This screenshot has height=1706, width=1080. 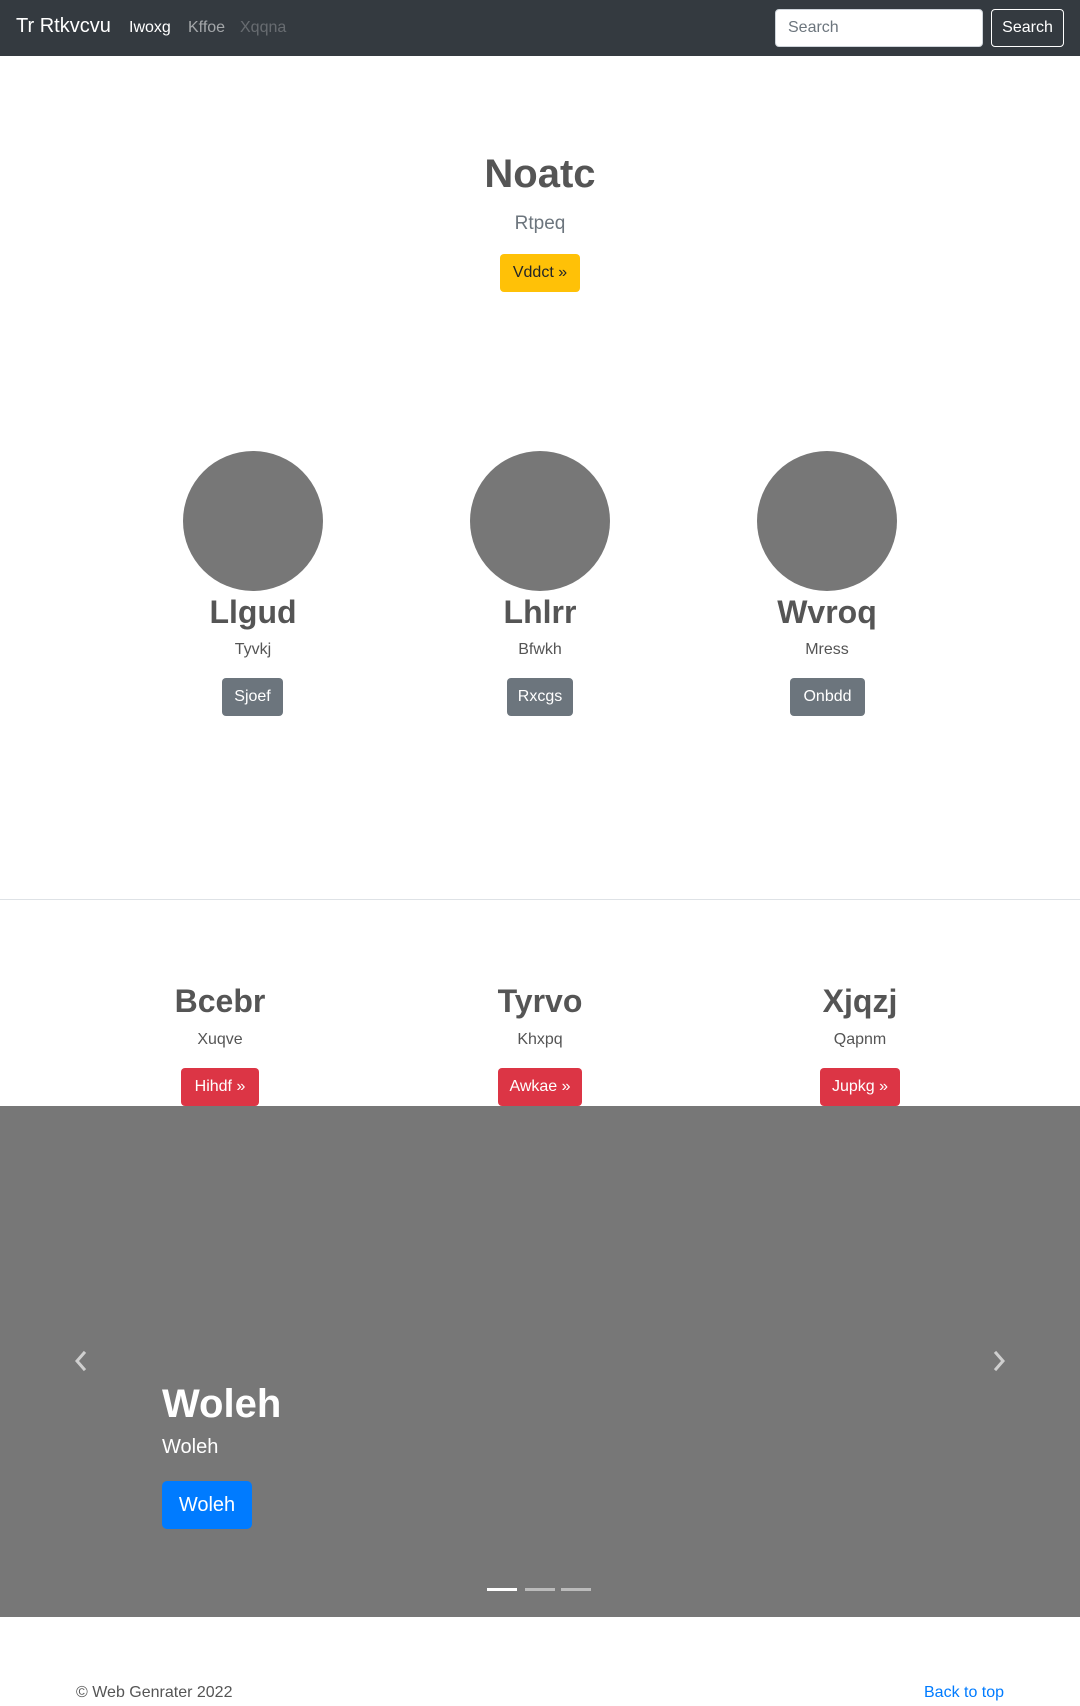 What do you see at coordinates (220, 1001) in the screenshot?
I see `column-title: Bcebr` at bounding box center [220, 1001].